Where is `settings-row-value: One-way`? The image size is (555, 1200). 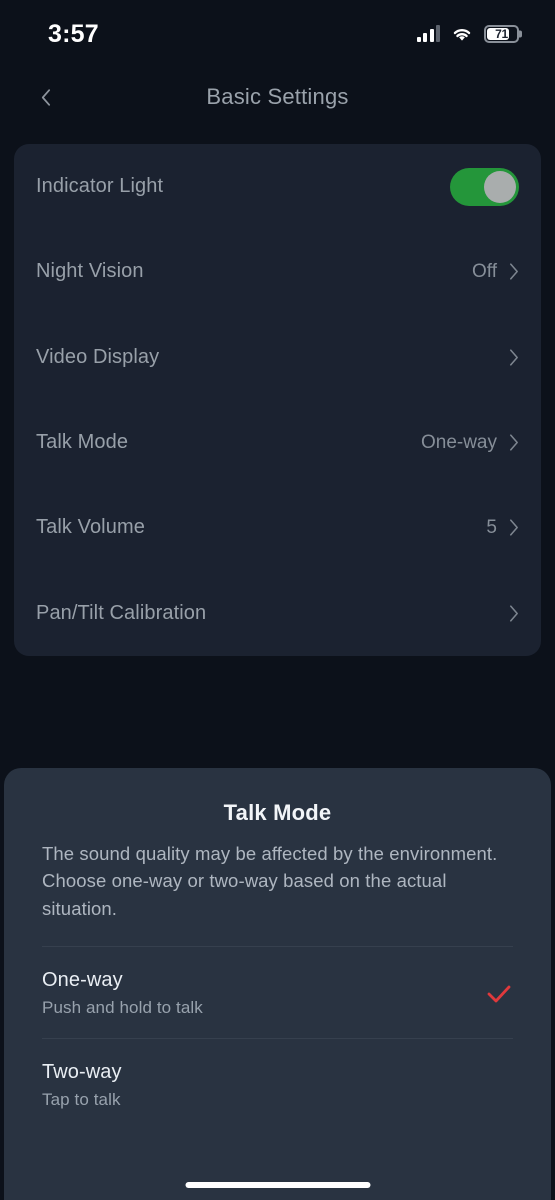
settings-row-value: One-way is located at coordinates (458, 442).